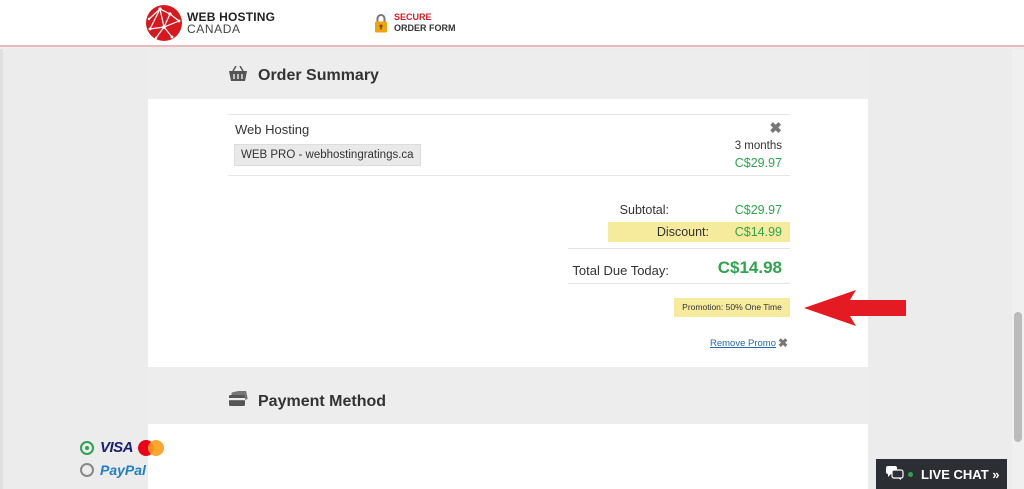 The image size is (1024, 489). I want to click on payment-option-visa: VISA, so click(122, 447).